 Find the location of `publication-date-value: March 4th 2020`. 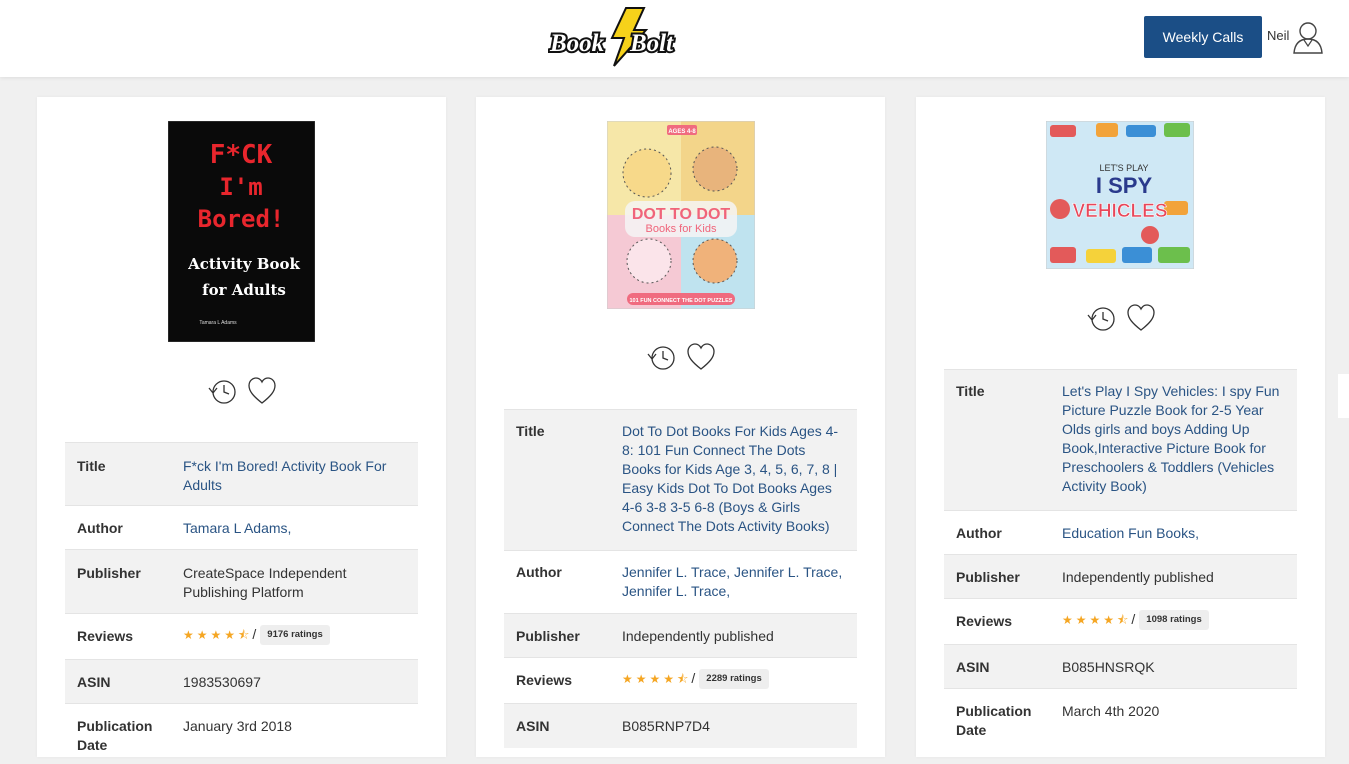

publication-date-value: March 4th 2020 is located at coordinates (1111, 711).